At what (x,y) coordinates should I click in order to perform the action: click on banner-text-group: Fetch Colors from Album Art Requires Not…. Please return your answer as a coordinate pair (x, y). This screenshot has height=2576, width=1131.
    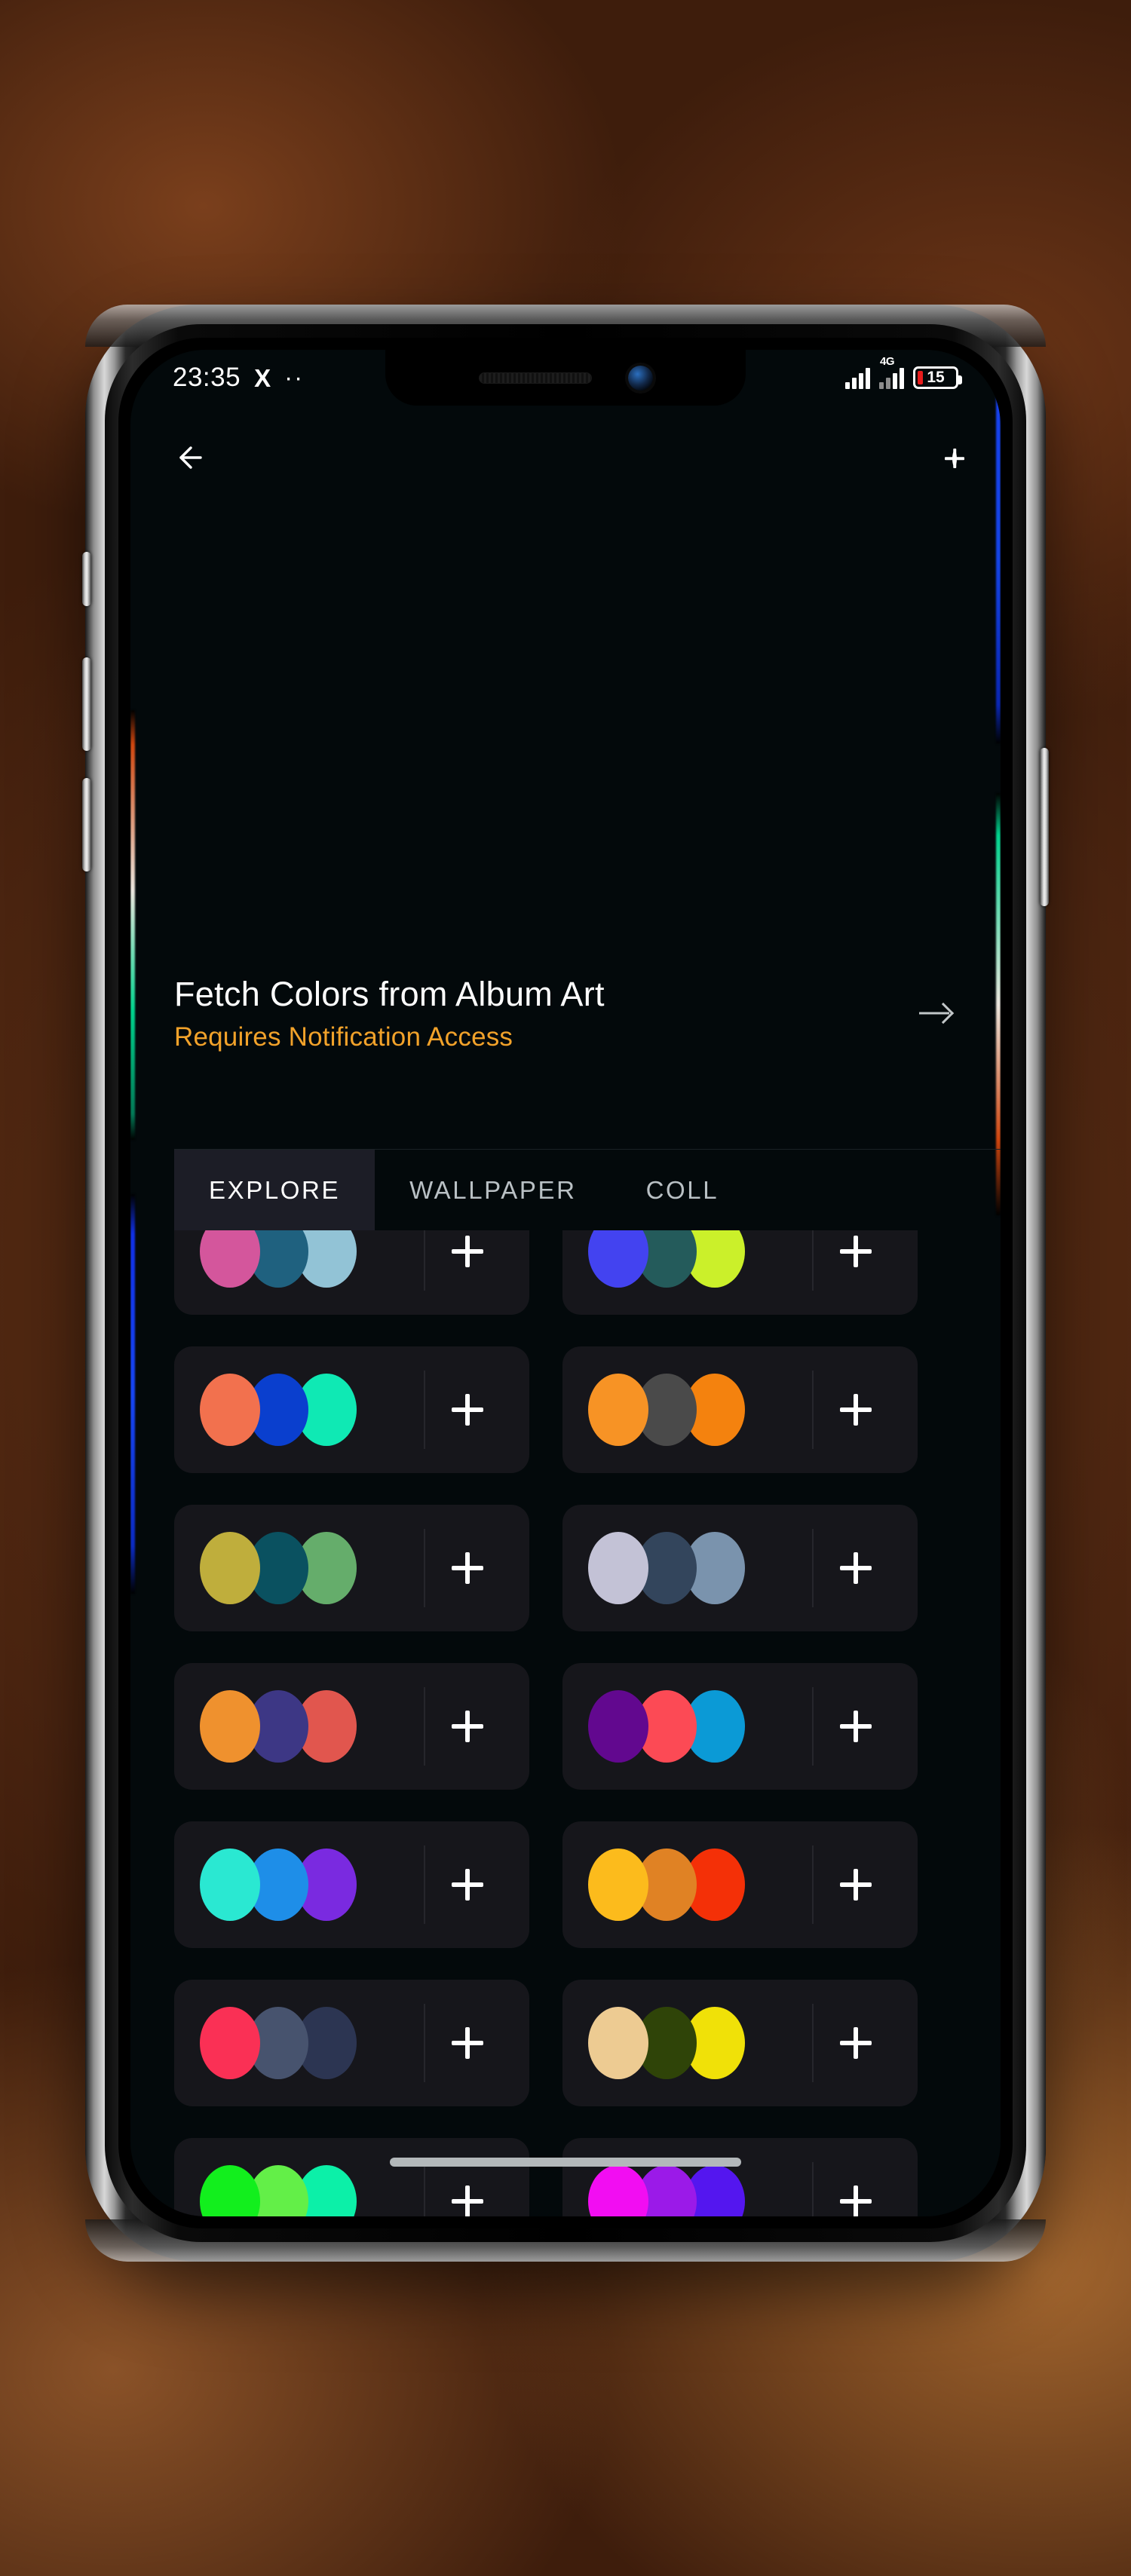
    Looking at the image, I should click on (537, 1013).